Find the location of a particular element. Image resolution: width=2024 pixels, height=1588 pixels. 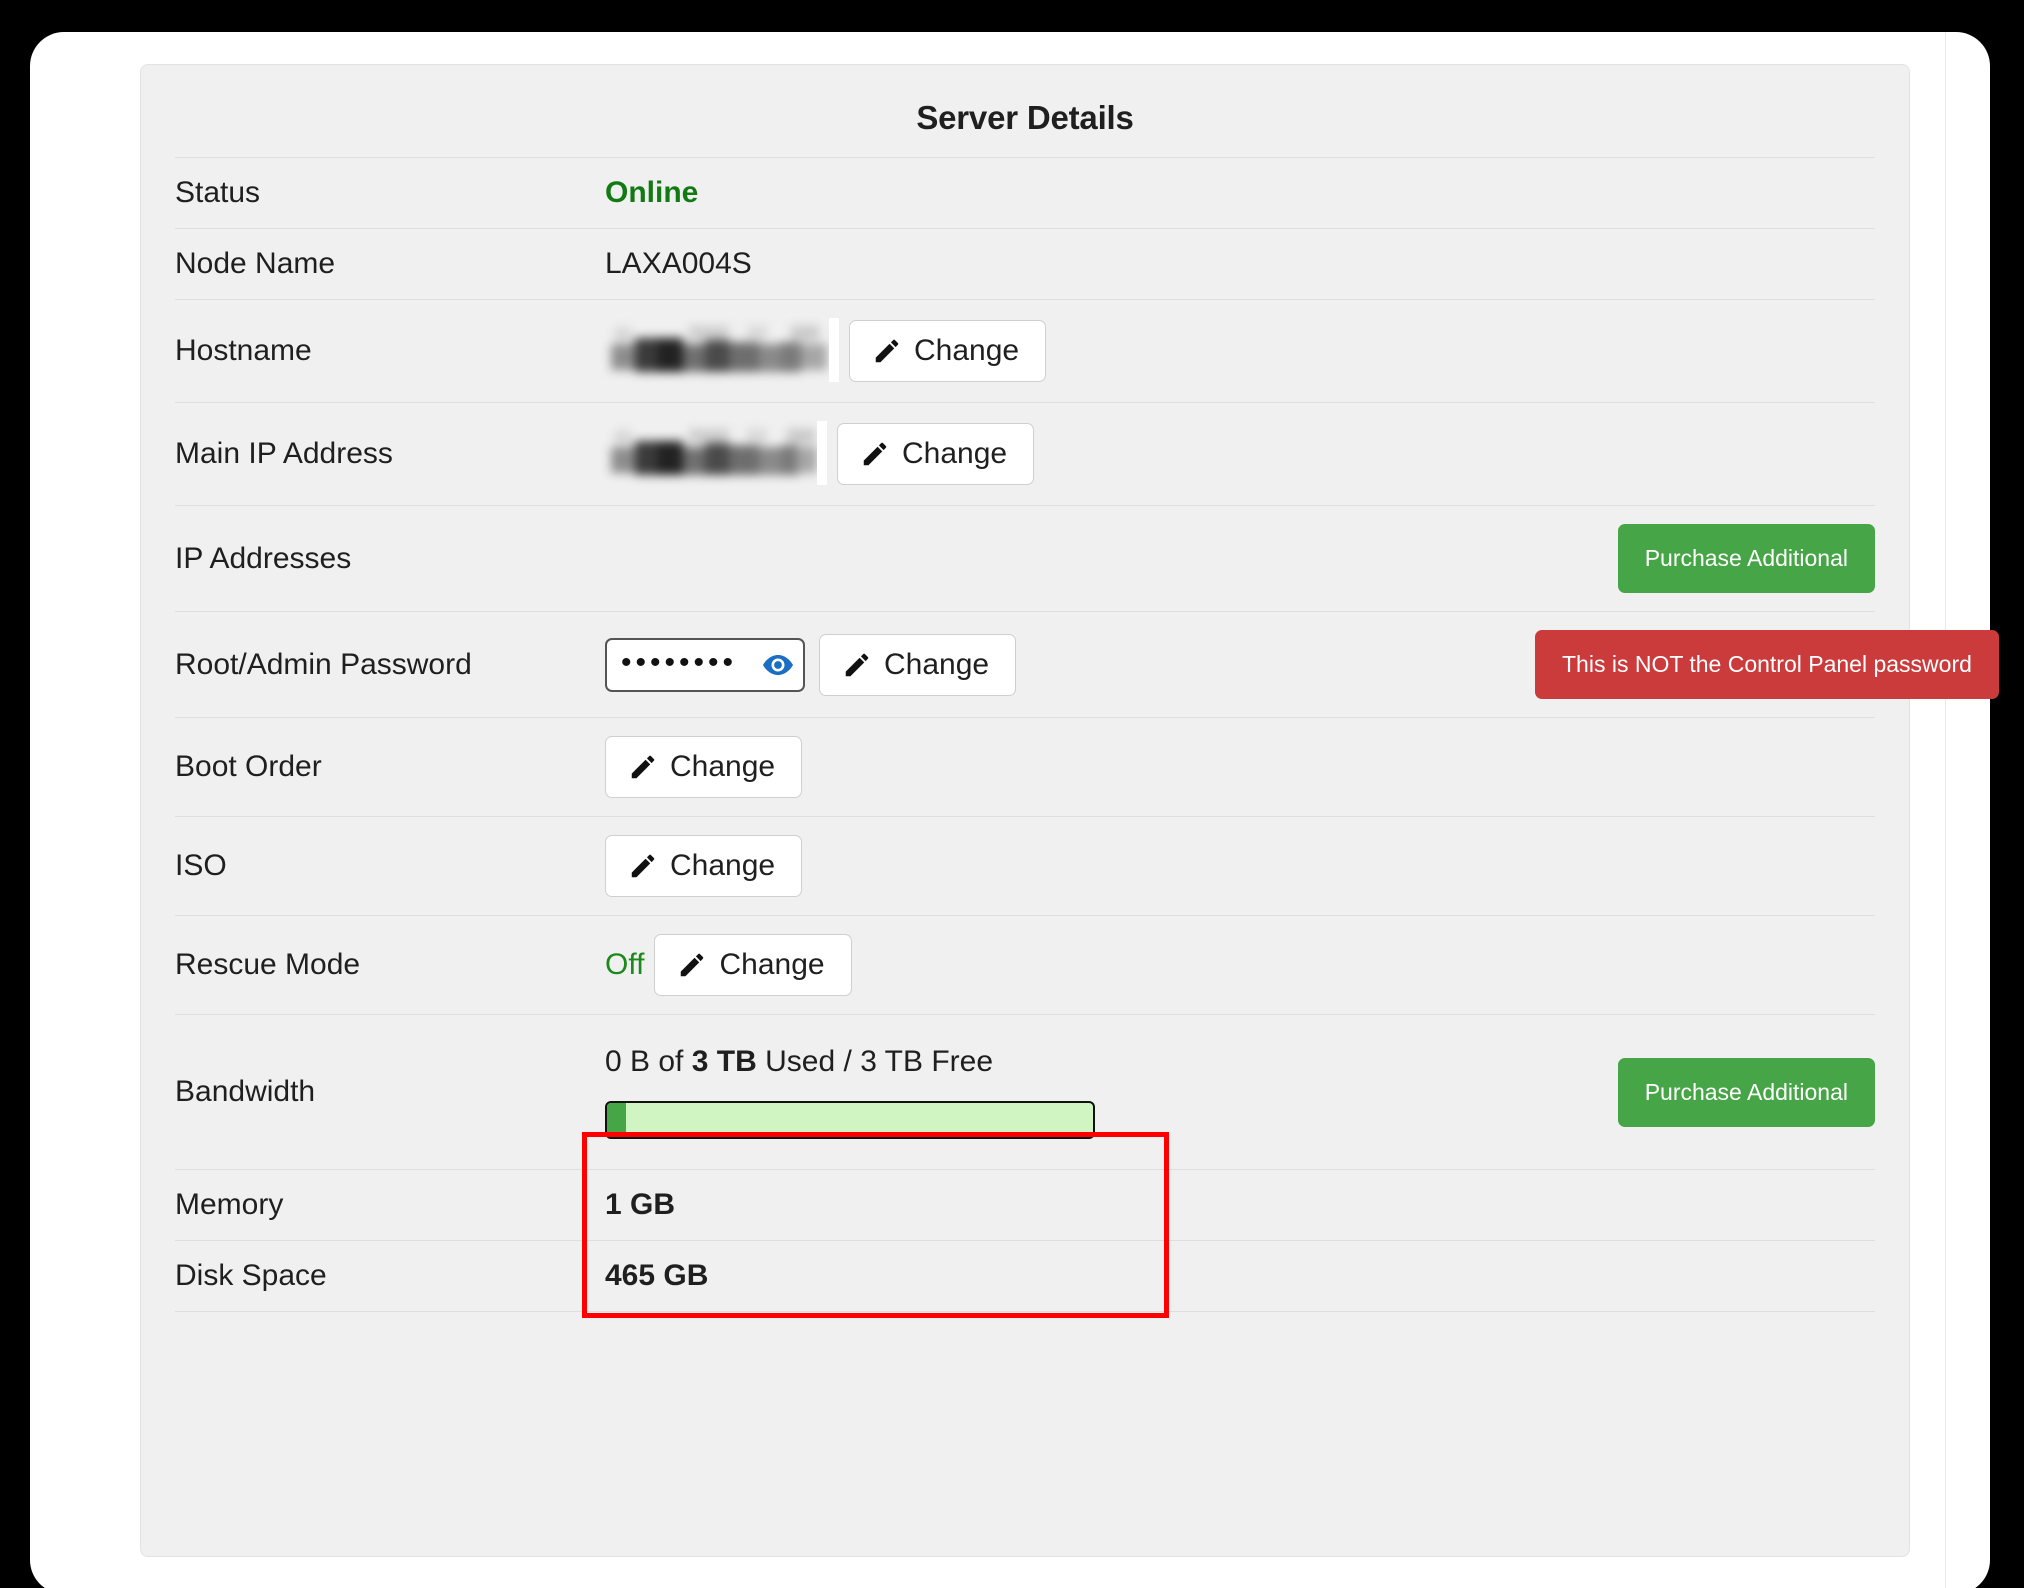

change-iso-button: Change is located at coordinates (704, 866).